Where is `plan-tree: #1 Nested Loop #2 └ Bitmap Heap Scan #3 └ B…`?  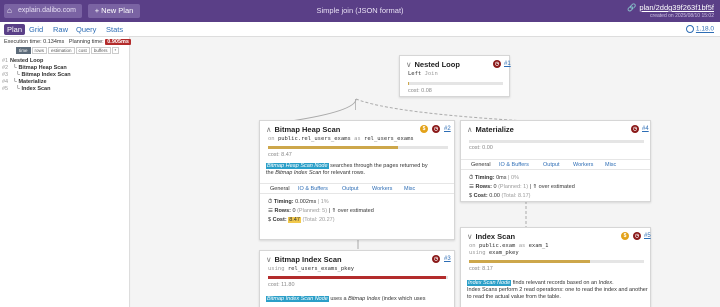
plan-tree: #1 Nested Loop #2 └ Bitmap Heap Scan #3 └ B… is located at coordinates (36, 75).